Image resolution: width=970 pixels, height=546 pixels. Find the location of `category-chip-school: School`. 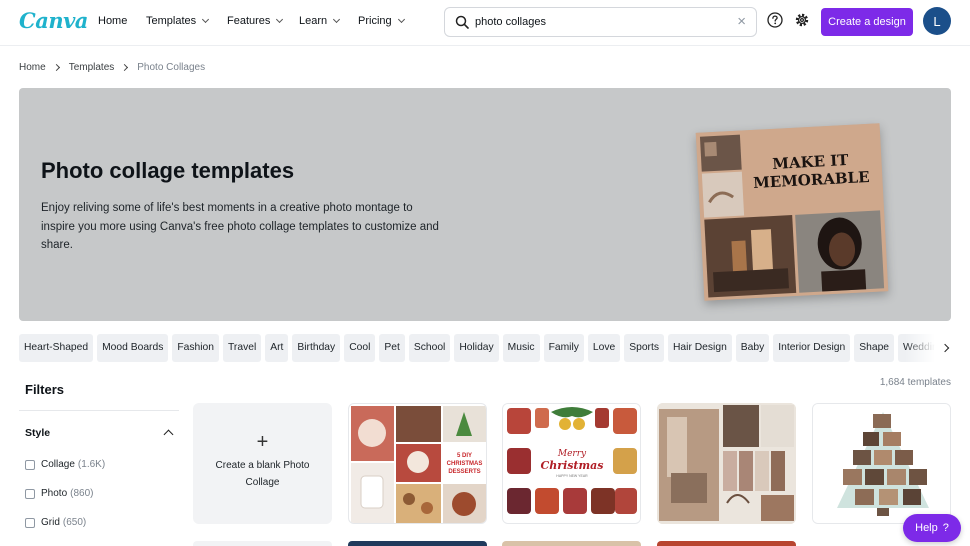

category-chip-school: School is located at coordinates (429, 348).